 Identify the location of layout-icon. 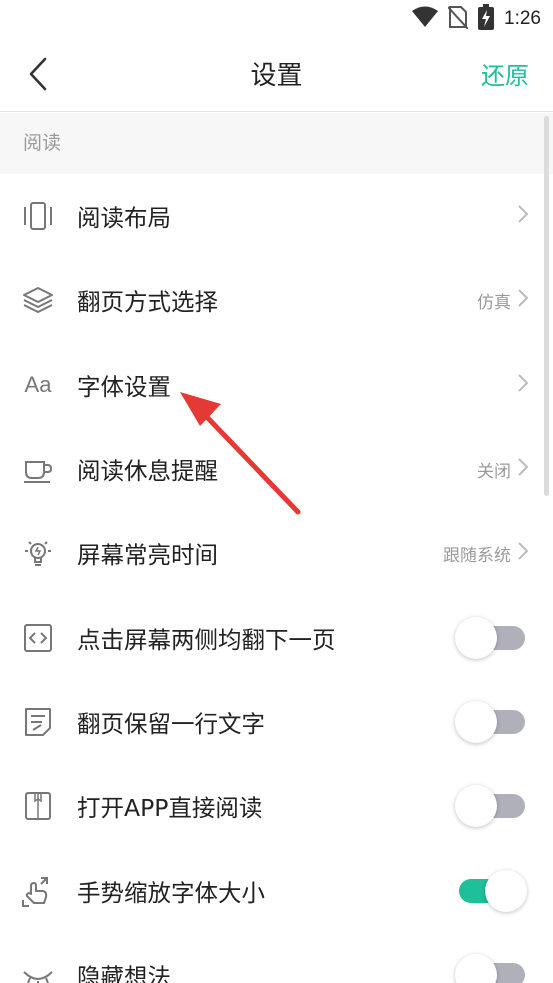
(38, 216).